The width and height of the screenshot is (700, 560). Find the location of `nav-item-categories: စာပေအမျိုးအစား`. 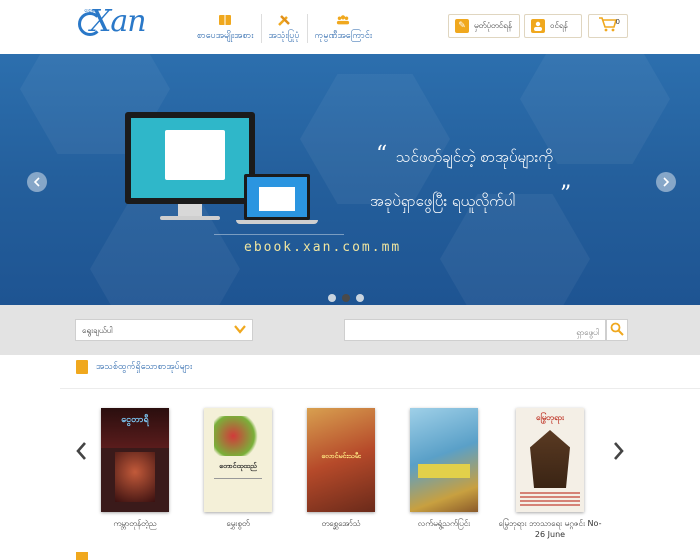

nav-item-categories: စာပေအမျိုးအစား is located at coordinates (226, 28).